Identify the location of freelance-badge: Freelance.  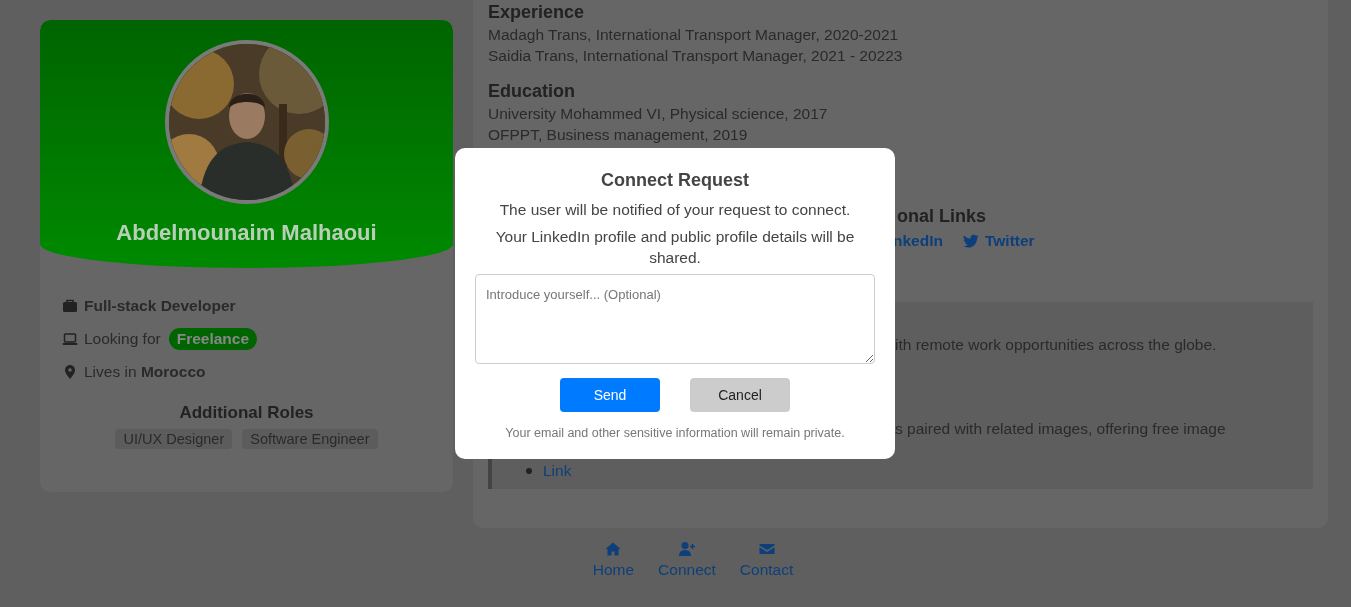
(213, 338).